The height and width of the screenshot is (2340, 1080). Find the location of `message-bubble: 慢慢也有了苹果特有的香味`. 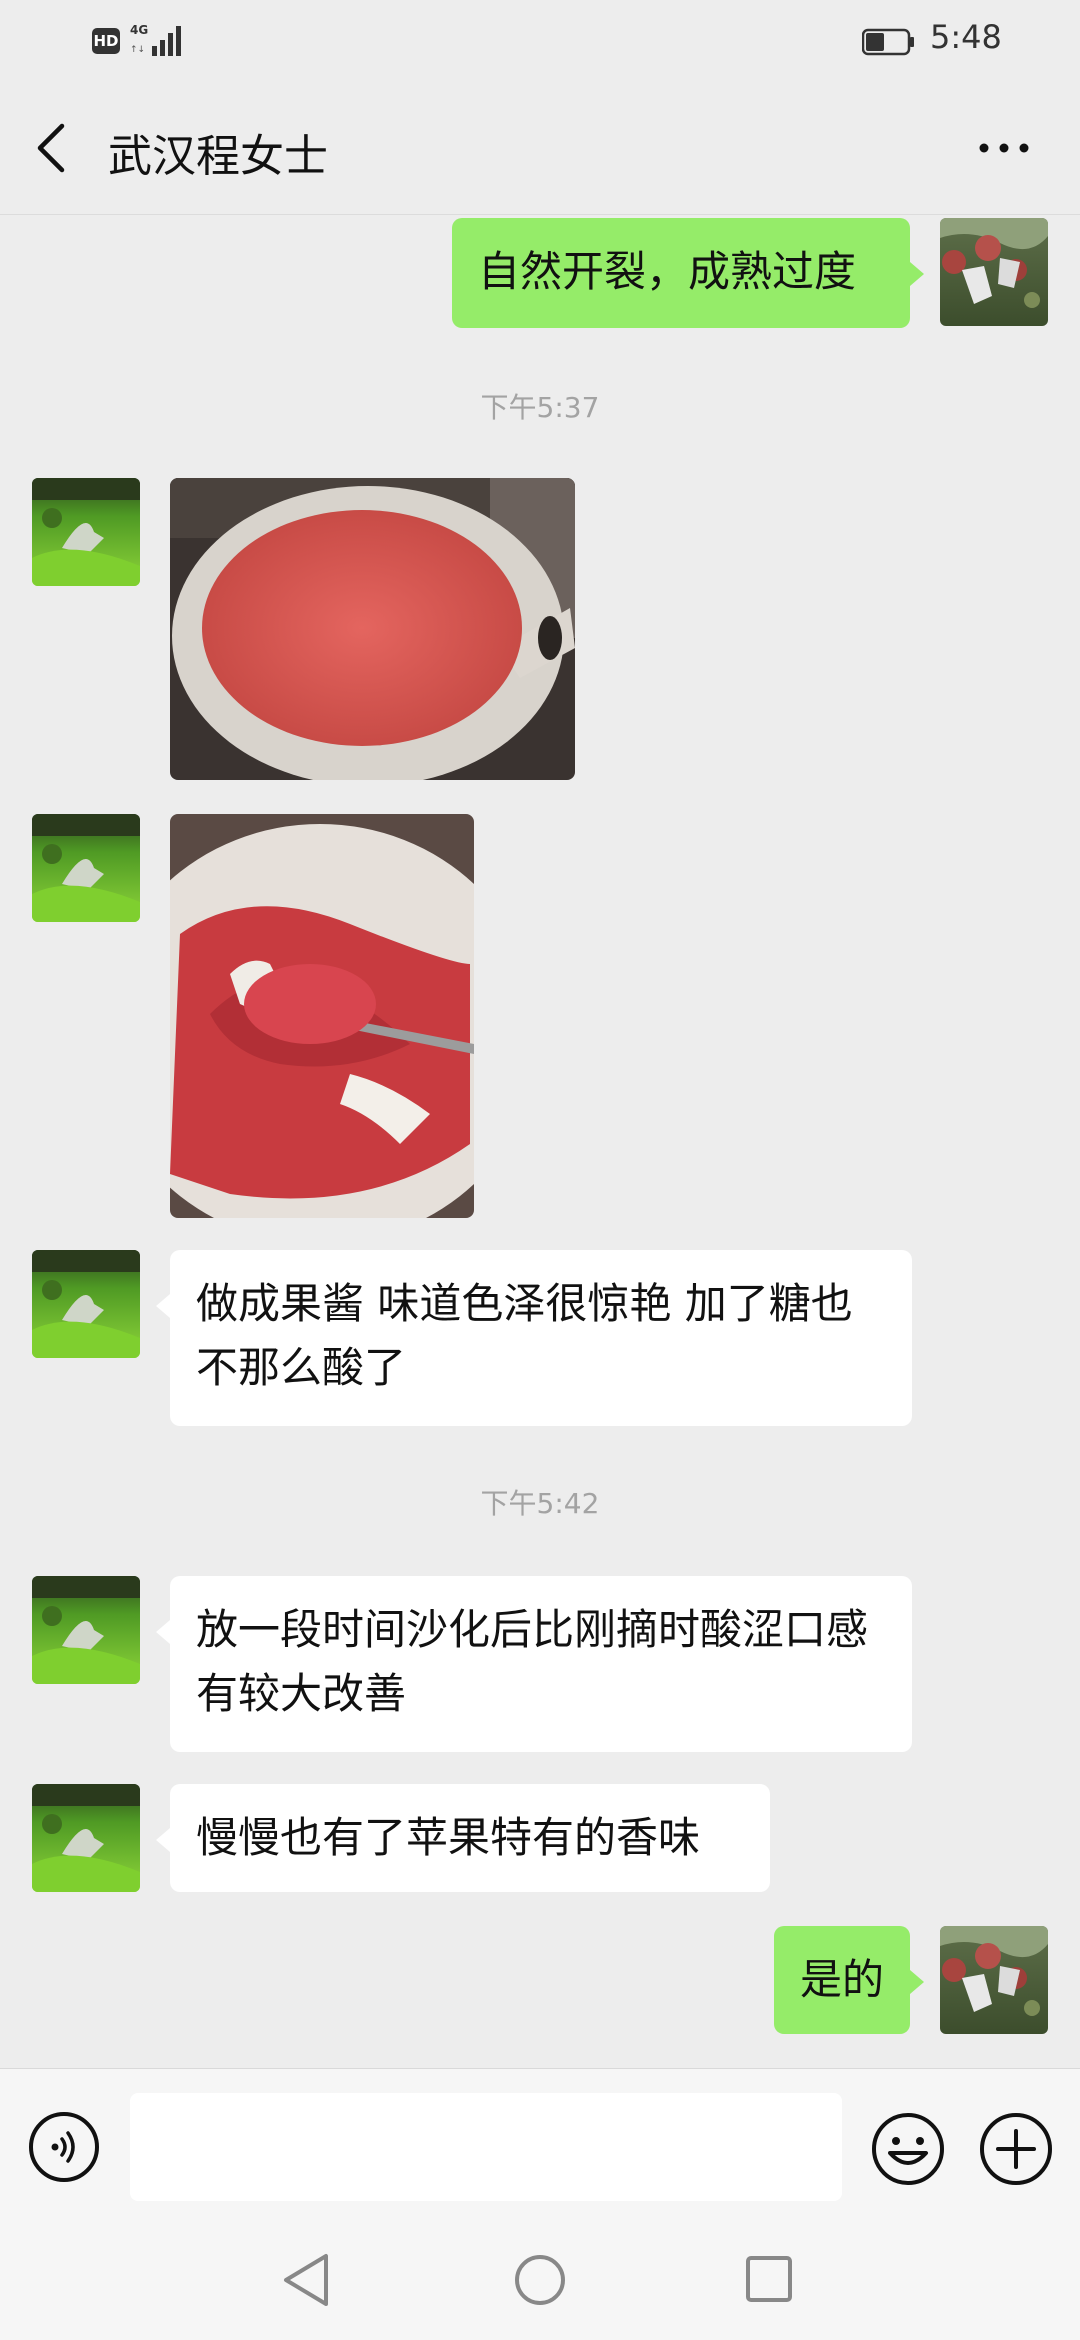

message-bubble: 慢慢也有了苹果特有的香味 is located at coordinates (470, 1838).